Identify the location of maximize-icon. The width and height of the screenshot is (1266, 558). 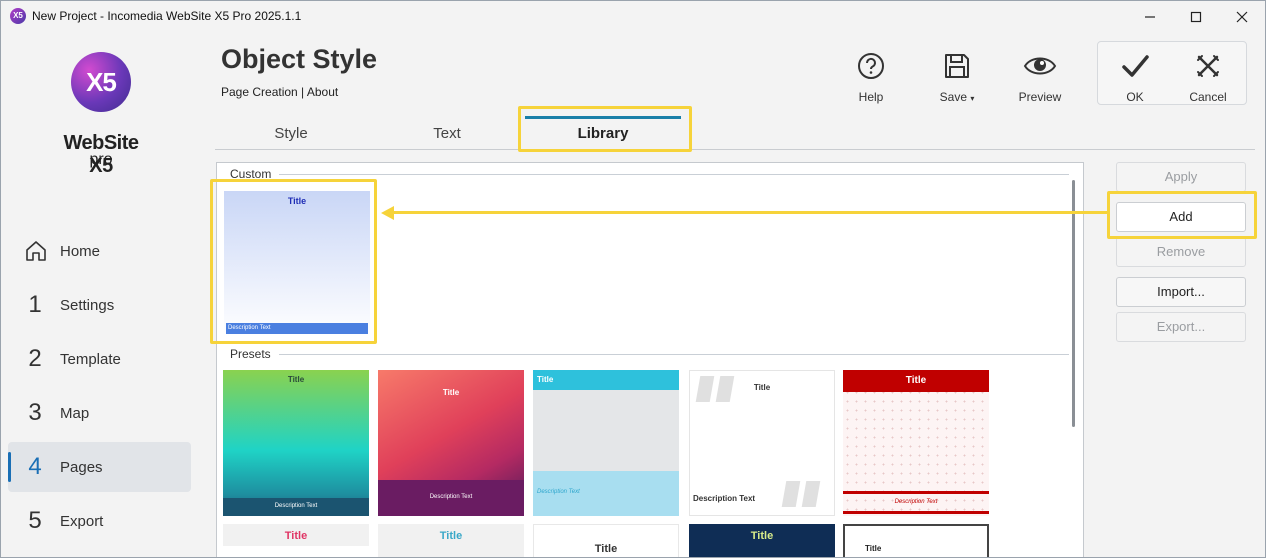
(1196, 16).